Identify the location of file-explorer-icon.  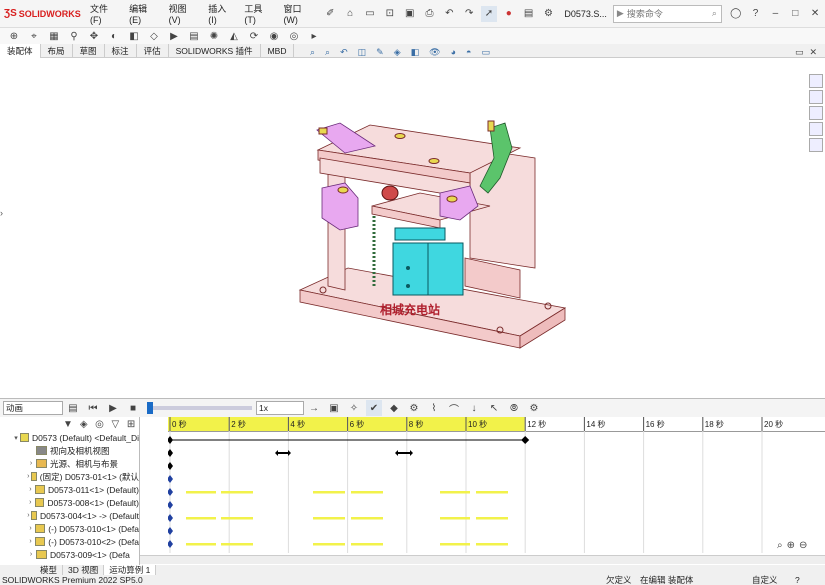
(816, 113).